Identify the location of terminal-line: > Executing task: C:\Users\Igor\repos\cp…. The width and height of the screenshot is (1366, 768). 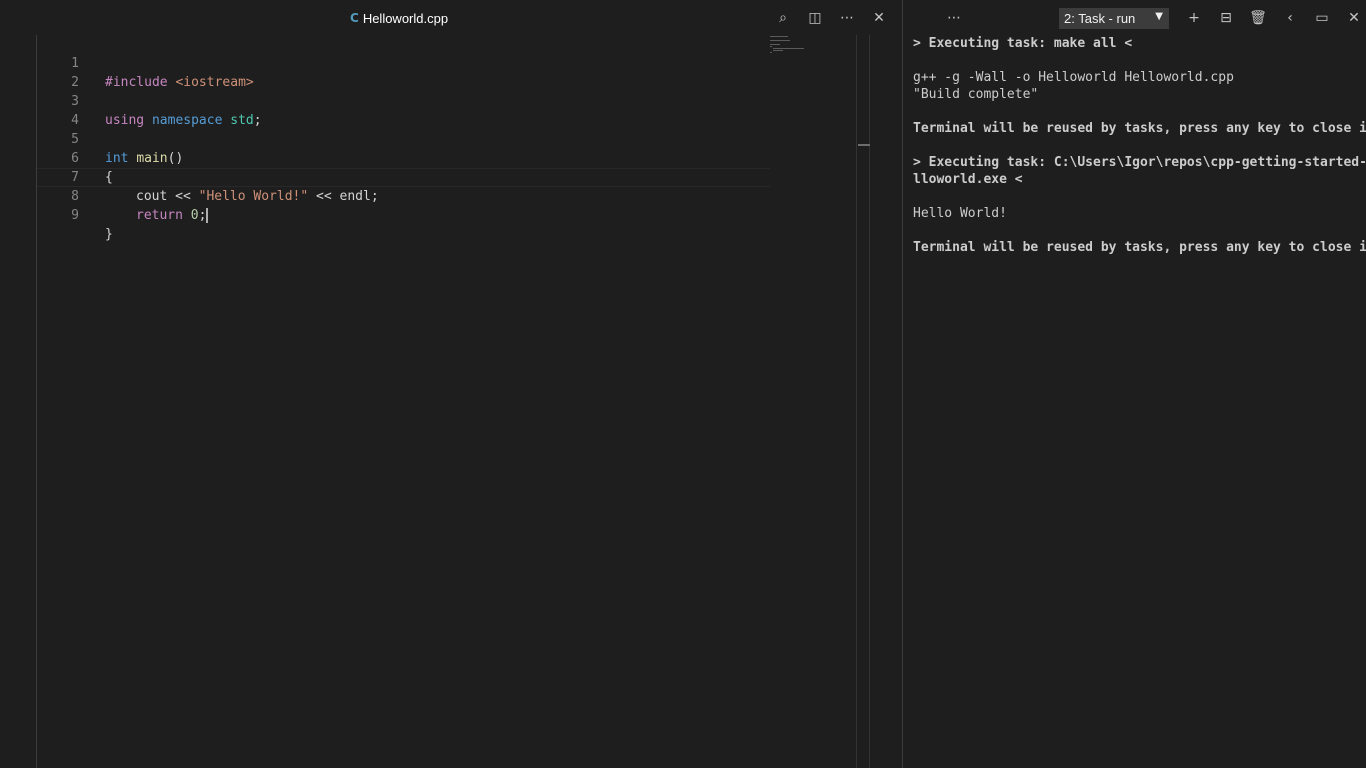
(1139, 162).